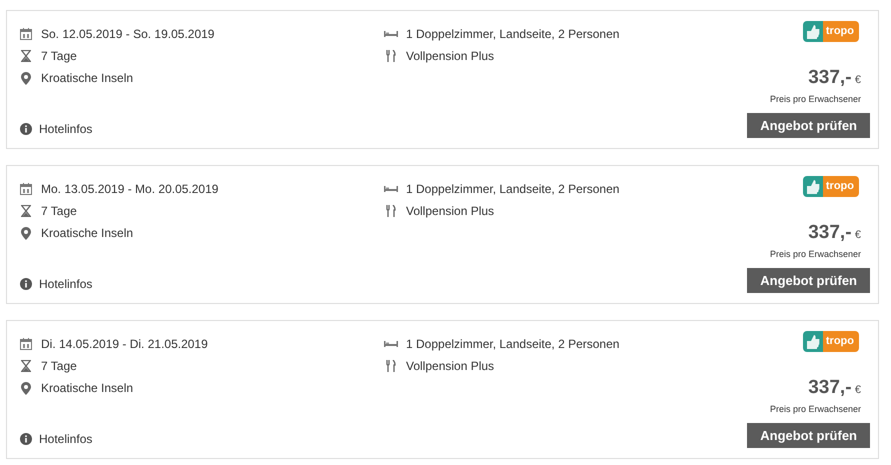 Image resolution: width=891 pixels, height=465 pixels. What do you see at coordinates (124, 344) in the screenshot?
I see `travel-dates: Di. 14.05.2019 - Di. 21.05.2019` at bounding box center [124, 344].